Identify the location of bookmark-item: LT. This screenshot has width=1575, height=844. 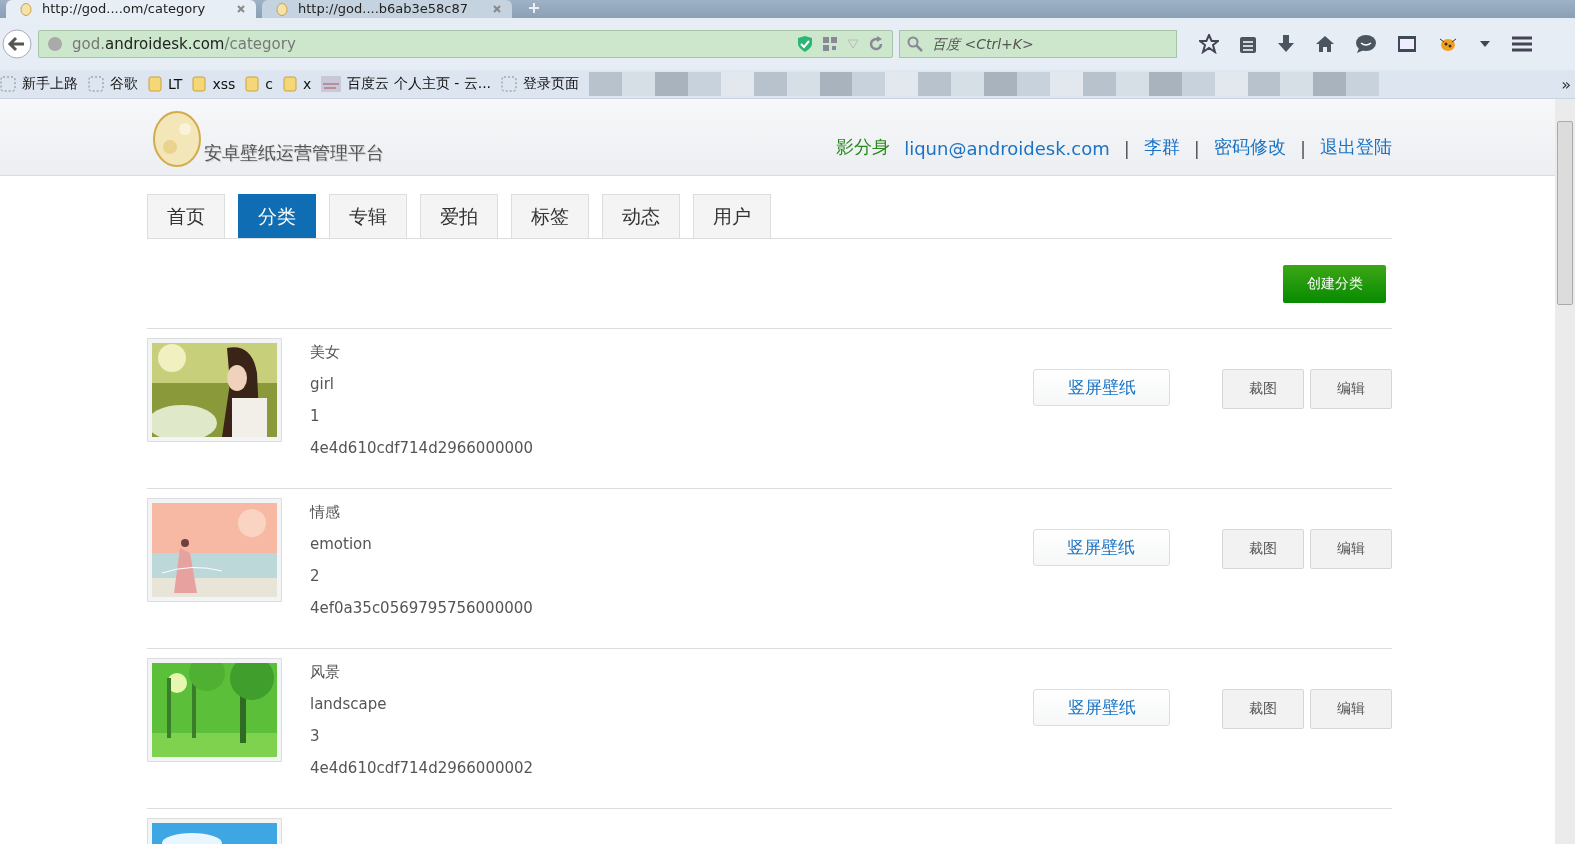
(165, 84).